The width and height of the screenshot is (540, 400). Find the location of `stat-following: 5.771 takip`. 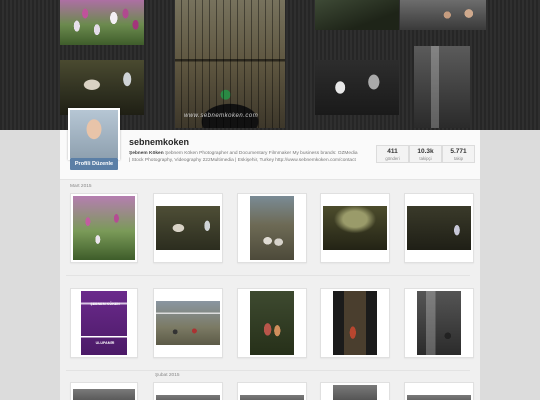

stat-following: 5.771 takip is located at coordinates (458, 154).